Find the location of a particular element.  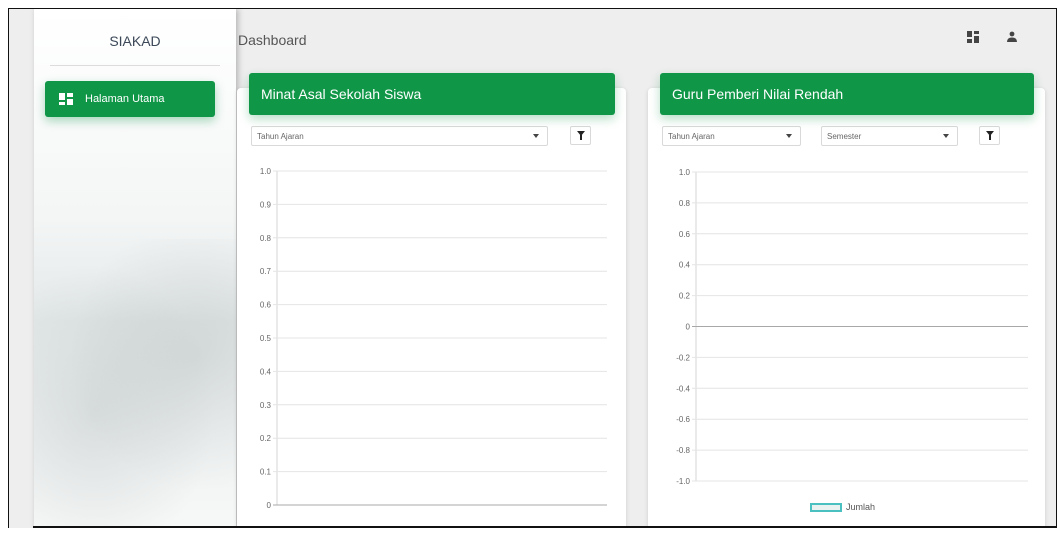

card-title: Guru Pemberi Nilai Rendah is located at coordinates (758, 94).